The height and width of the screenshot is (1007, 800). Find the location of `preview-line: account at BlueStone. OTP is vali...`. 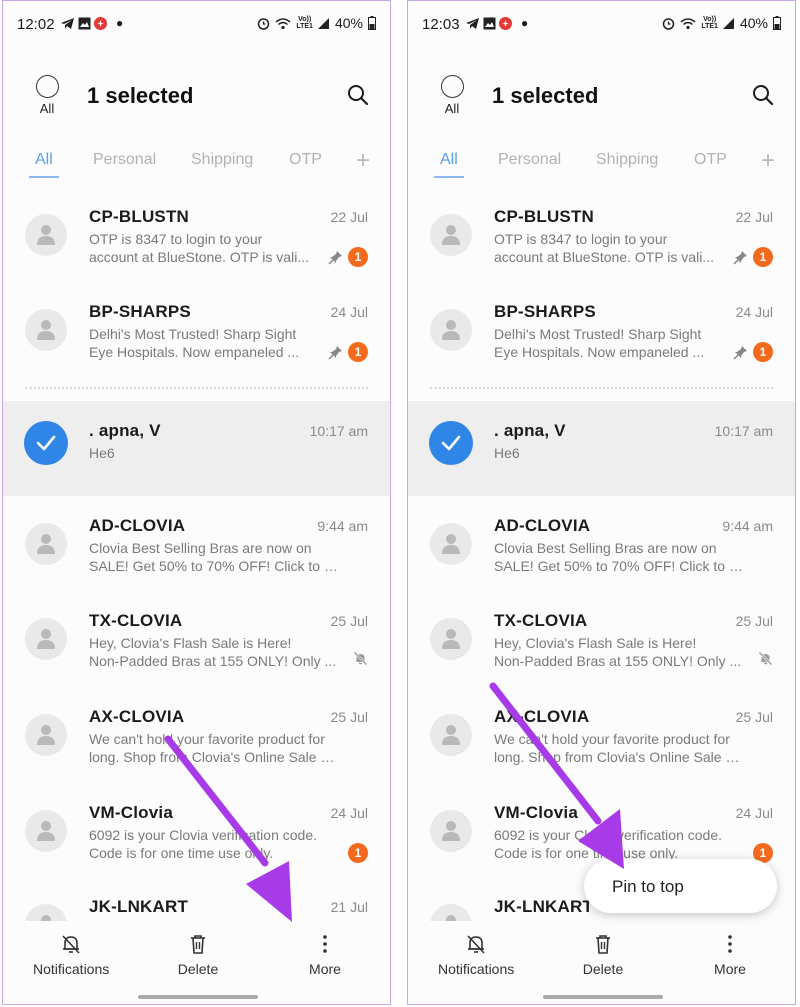

preview-line: account at BlueStone. OTP is vali... is located at coordinates (199, 257).